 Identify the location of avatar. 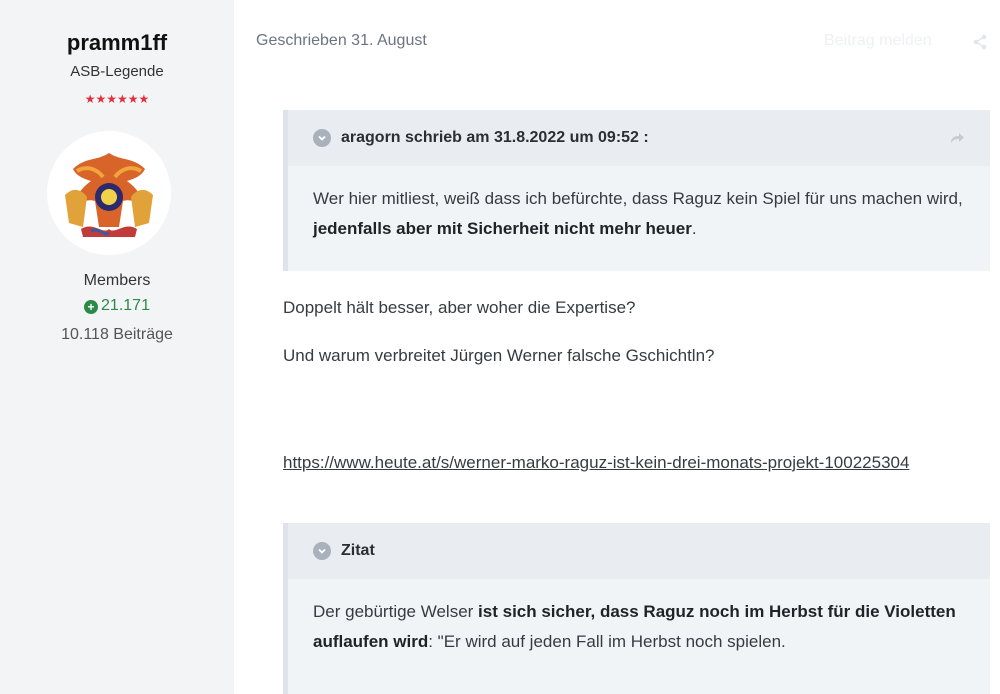
(109, 193).